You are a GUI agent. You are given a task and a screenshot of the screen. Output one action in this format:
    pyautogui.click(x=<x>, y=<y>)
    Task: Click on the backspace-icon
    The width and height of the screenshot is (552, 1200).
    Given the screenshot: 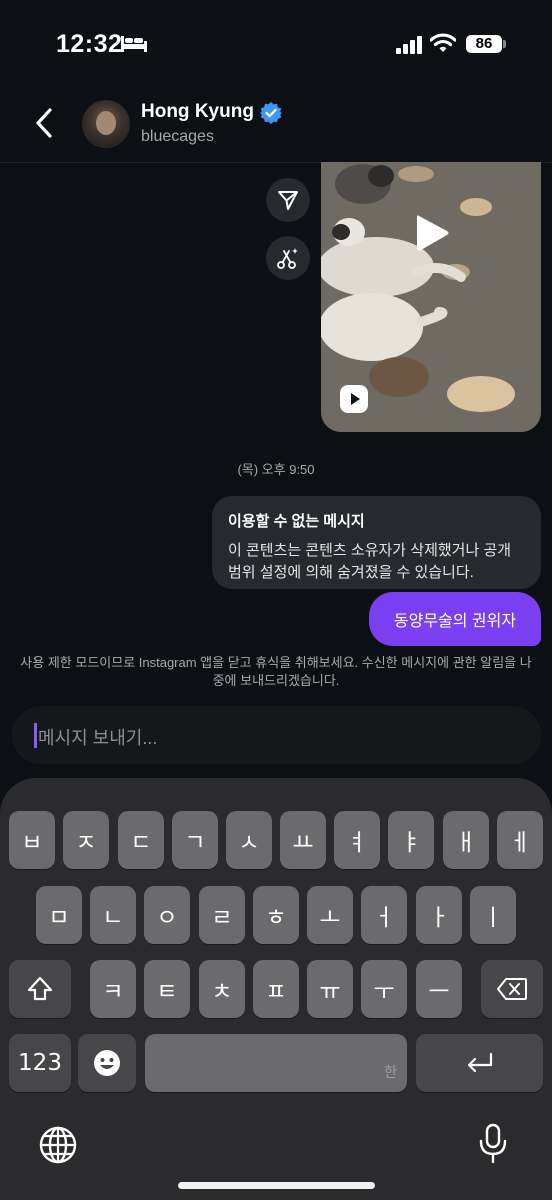 What is the action you would take?
    pyautogui.click(x=512, y=989)
    